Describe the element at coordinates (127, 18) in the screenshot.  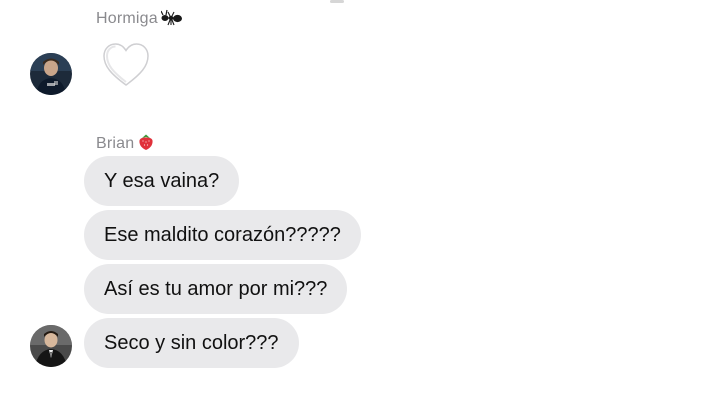
I see `sender-name-label: Hormiga` at that location.